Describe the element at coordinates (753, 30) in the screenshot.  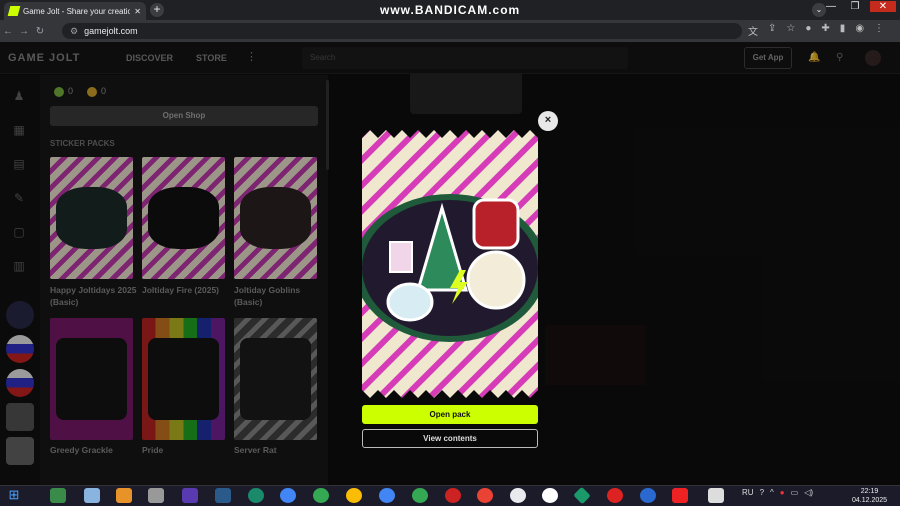
I see `translate-icon: 文` at that location.